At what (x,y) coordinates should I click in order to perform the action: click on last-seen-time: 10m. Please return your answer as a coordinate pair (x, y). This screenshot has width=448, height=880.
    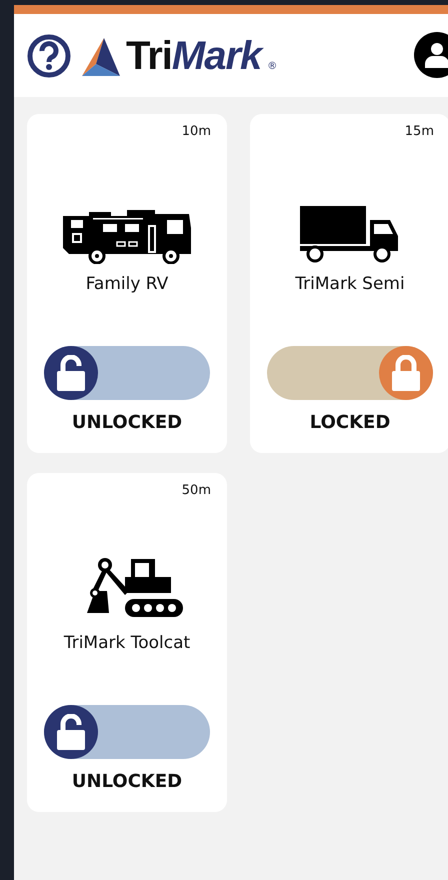
    Looking at the image, I should click on (196, 131).